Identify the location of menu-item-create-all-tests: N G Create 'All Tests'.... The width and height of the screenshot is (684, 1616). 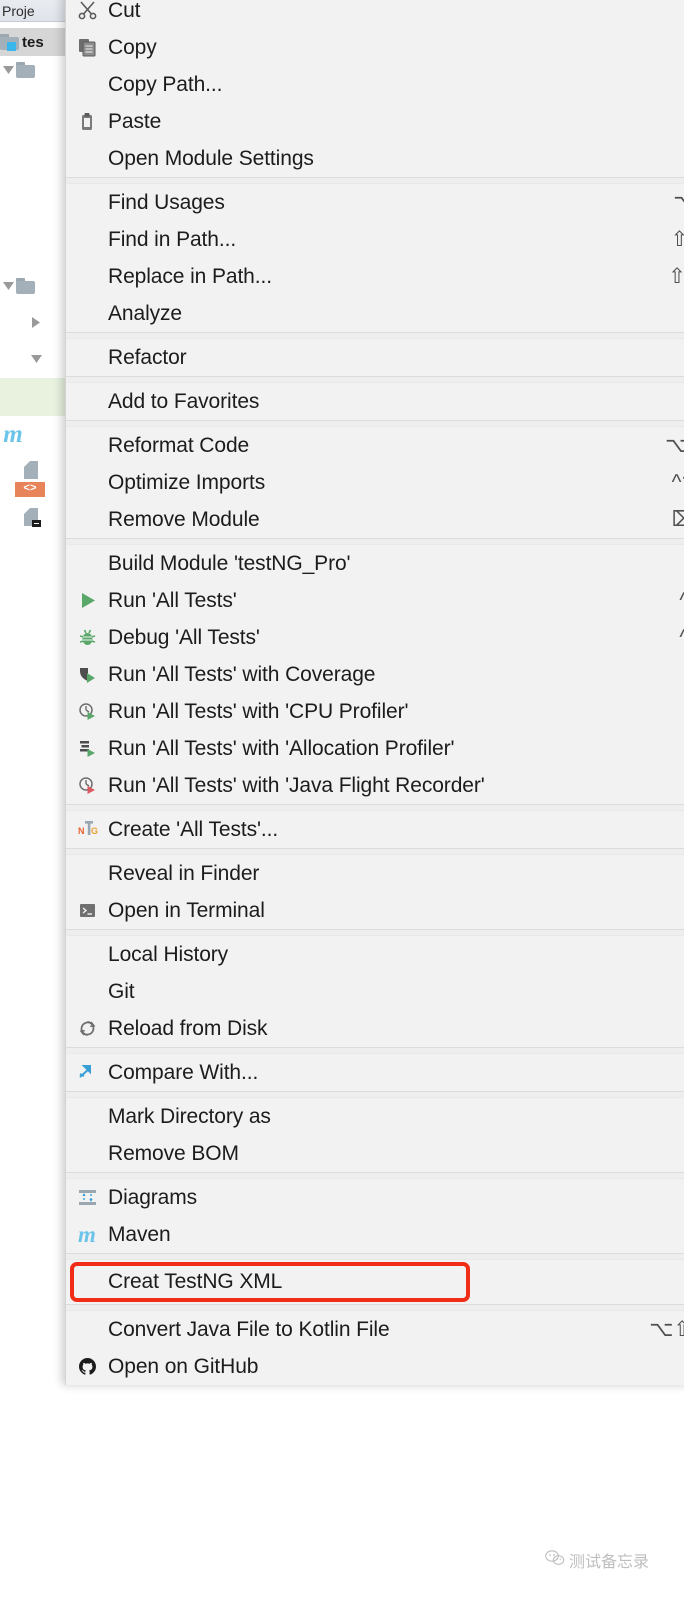
(375, 829).